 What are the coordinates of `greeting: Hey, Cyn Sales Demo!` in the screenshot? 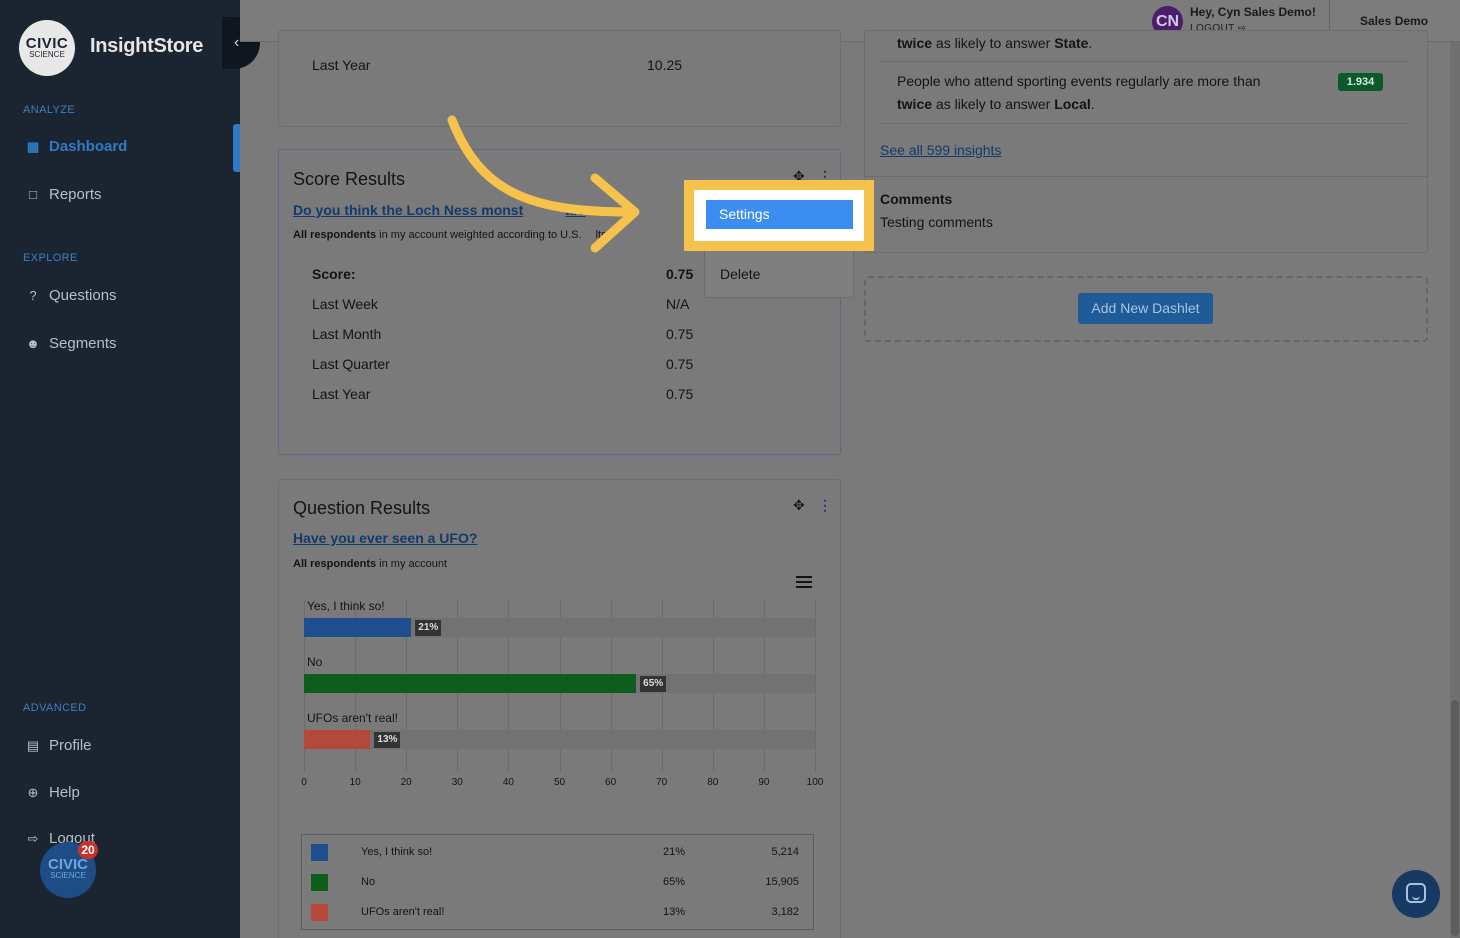 It's located at (1253, 12).